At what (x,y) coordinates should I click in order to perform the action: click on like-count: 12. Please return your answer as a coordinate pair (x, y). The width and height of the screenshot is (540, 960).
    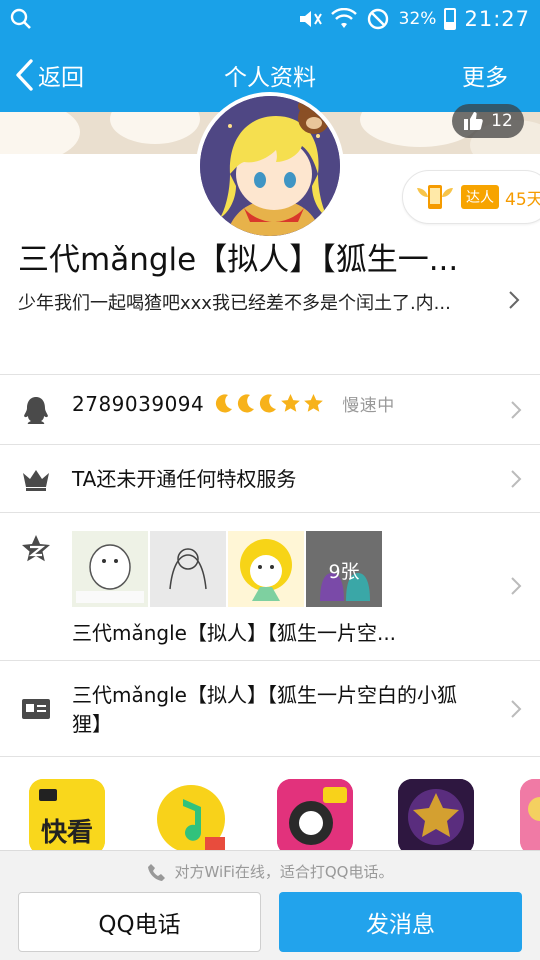
    Looking at the image, I should click on (502, 121).